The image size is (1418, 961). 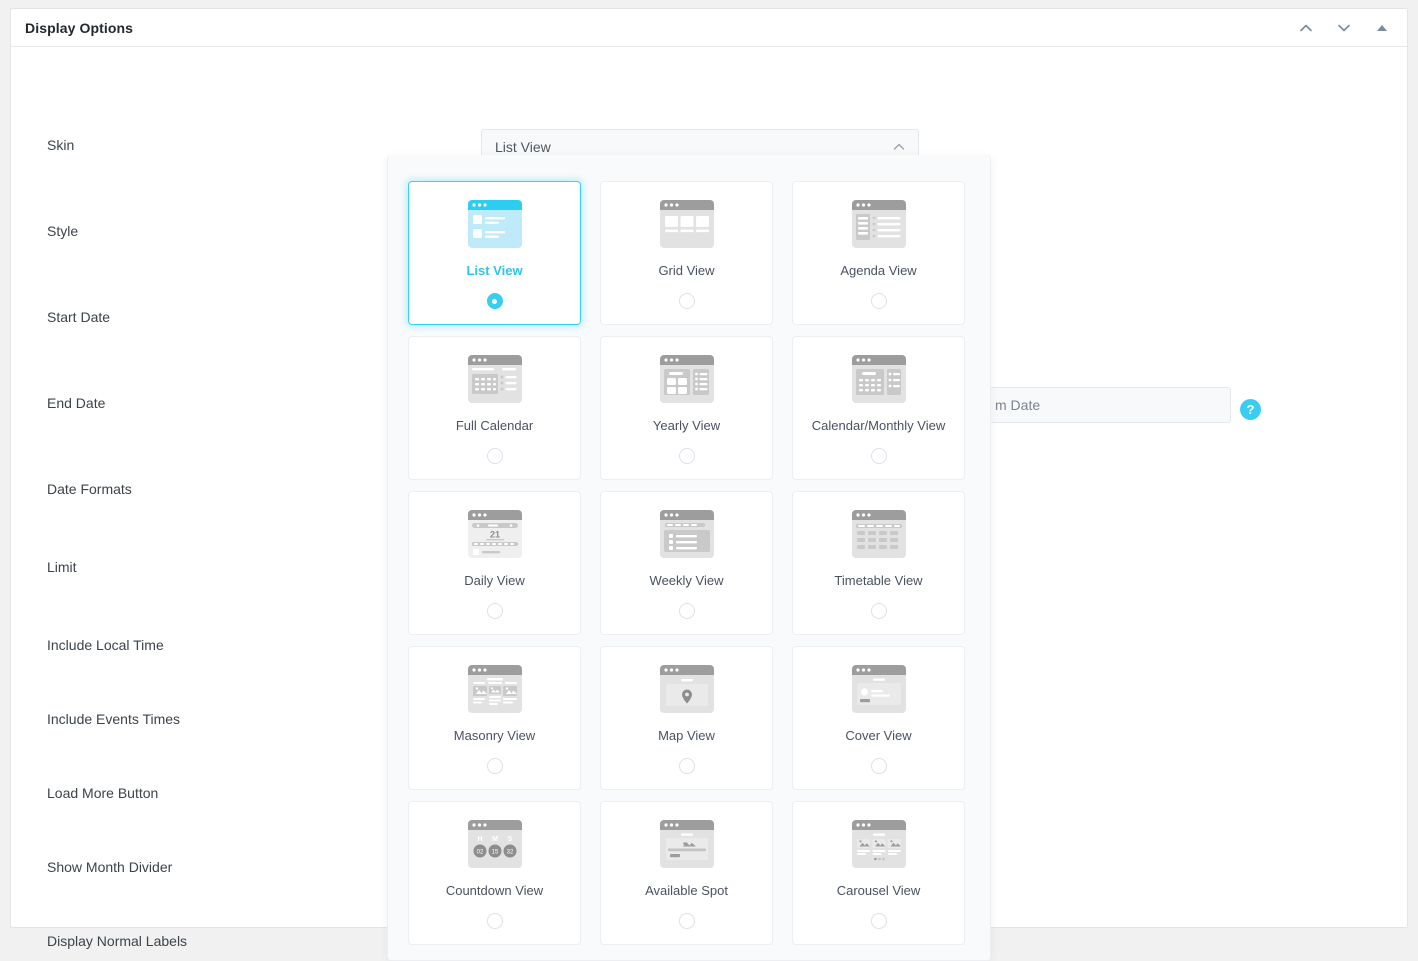 What do you see at coordinates (686, 735) in the screenshot?
I see `skin-option-label: Map View` at bounding box center [686, 735].